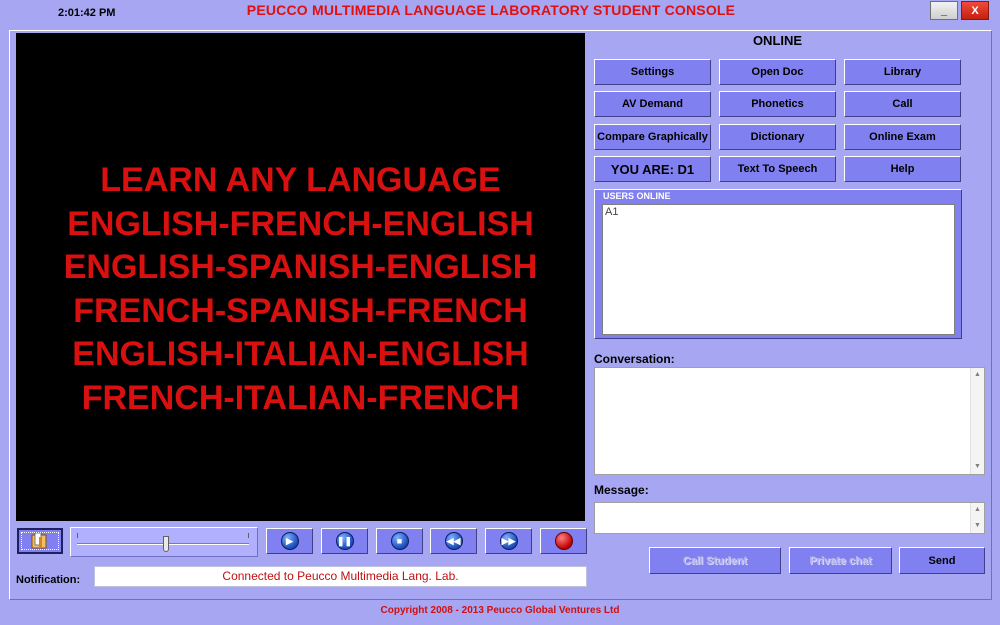 This screenshot has height=625, width=1000. I want to click on media-source-button, so click(40, 541).